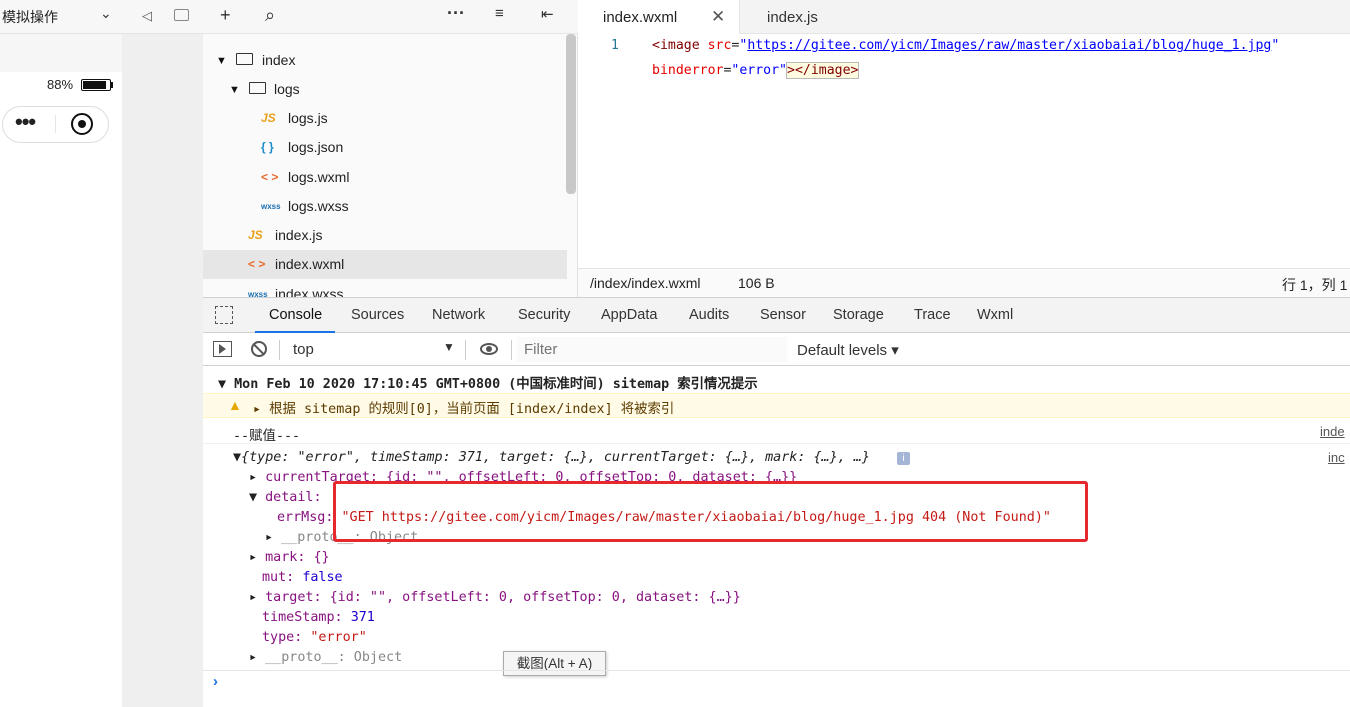 The width and height of the screenshot is (1350, 707). What do you see at coordinates (270, 15) in the screenshot?
I see `search-icon: ⌕` at bounding box center [270, 15].